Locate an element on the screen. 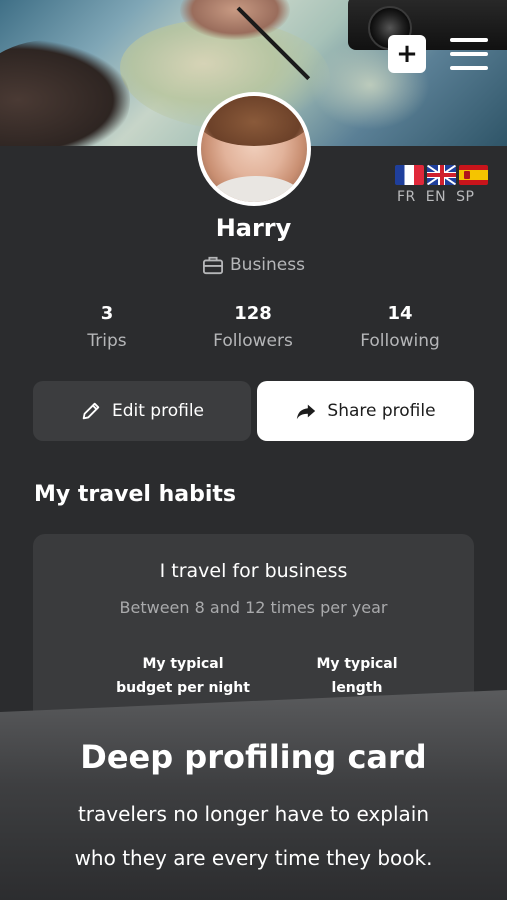 The width and height of the screenshot is (507, 900). habit-headline: I travel for business is located at coordinates (253, 571).